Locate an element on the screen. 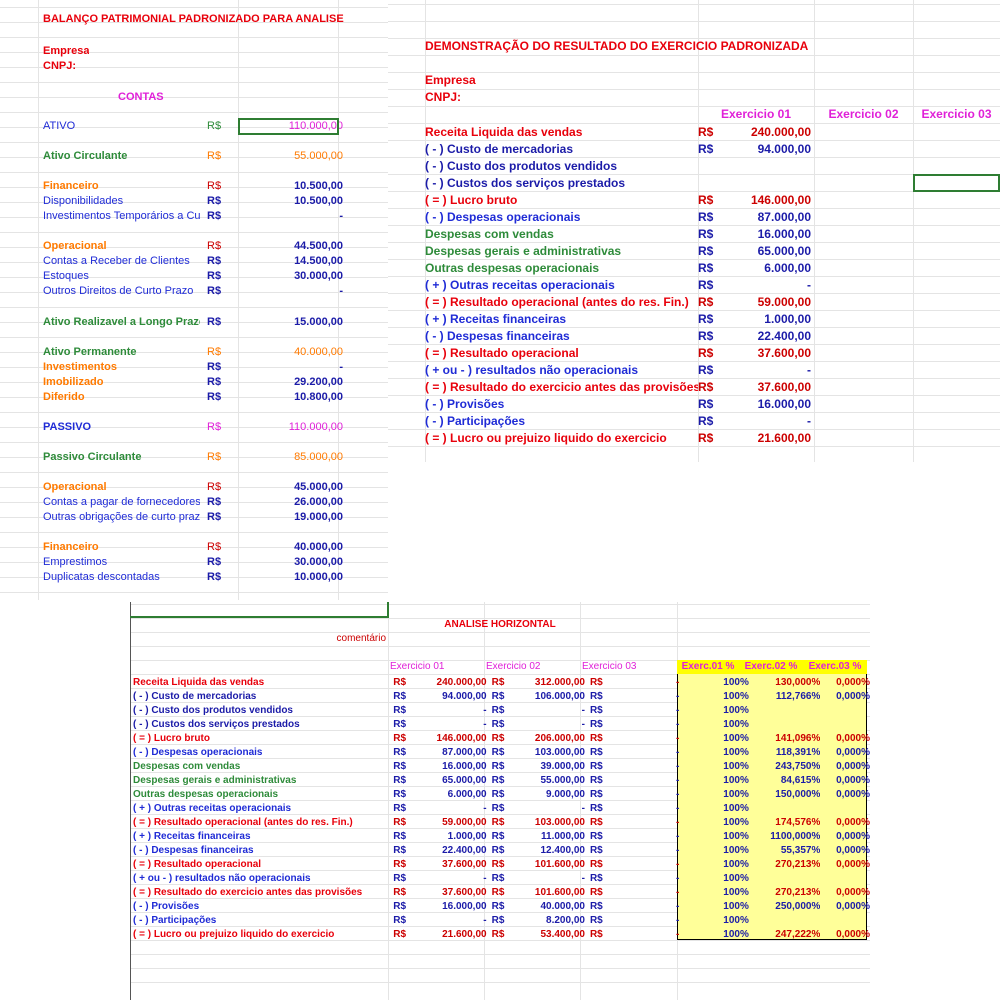  dre-row-label: ( - ) Custos dos serviços prestados is located at coordinates (525, 183).